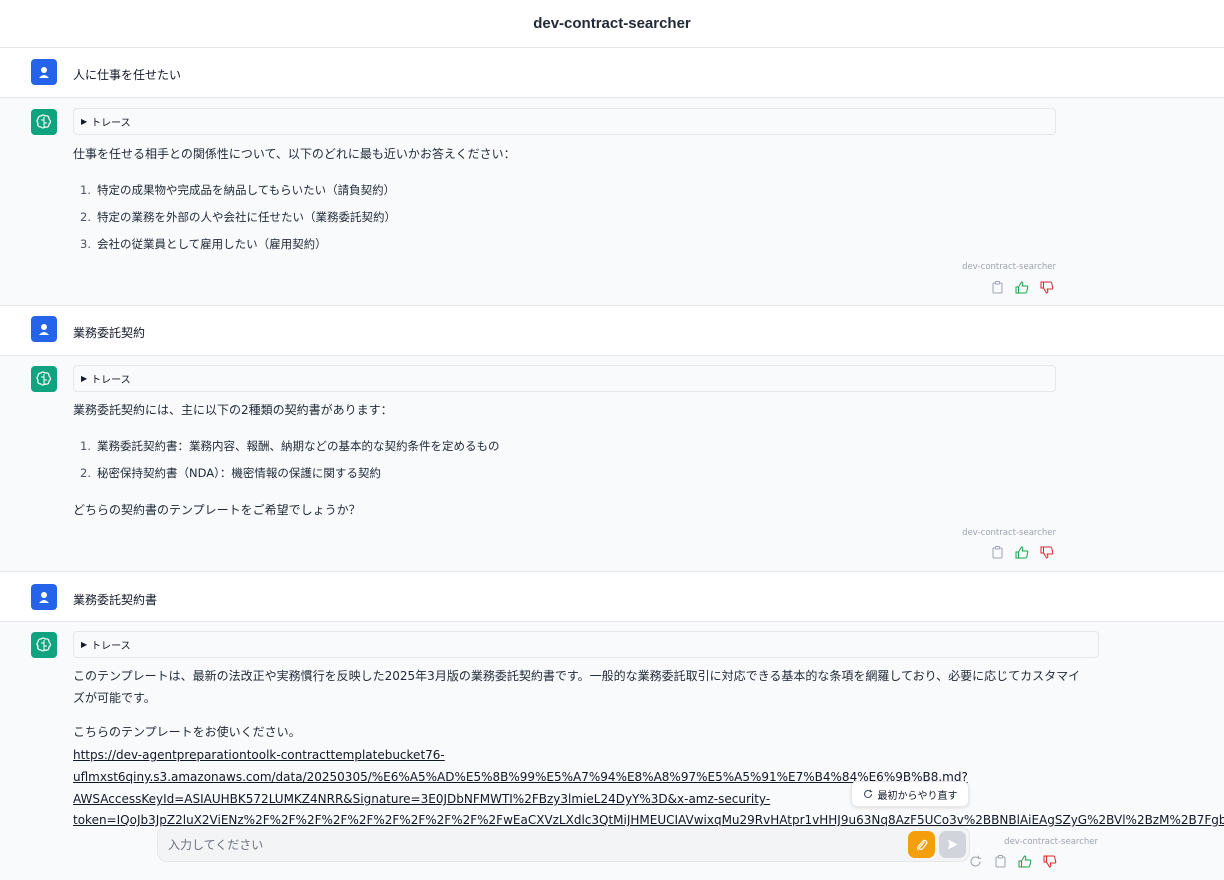 This screenshot has height=880, width=1224. Describe the element at coordinates (127, 75) in the screenshot. I see `user-message-text: 人に仕事を任せたい` at that location.